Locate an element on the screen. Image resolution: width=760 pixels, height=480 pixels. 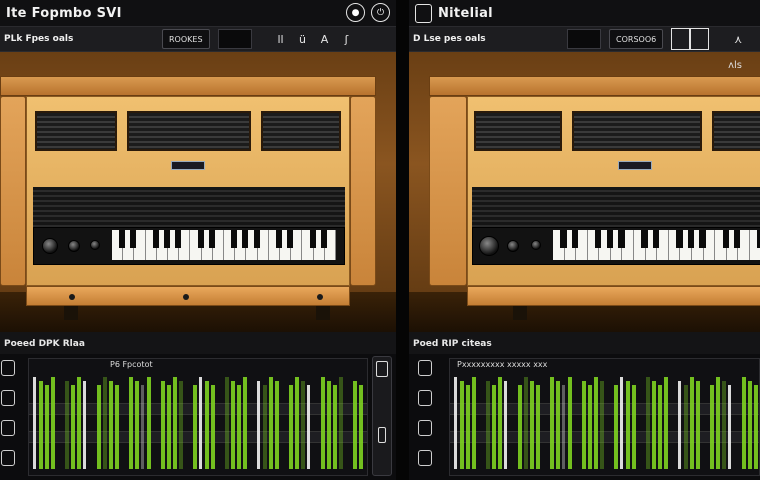
power-icon: ⏻ is located at coordinates (380, 12).